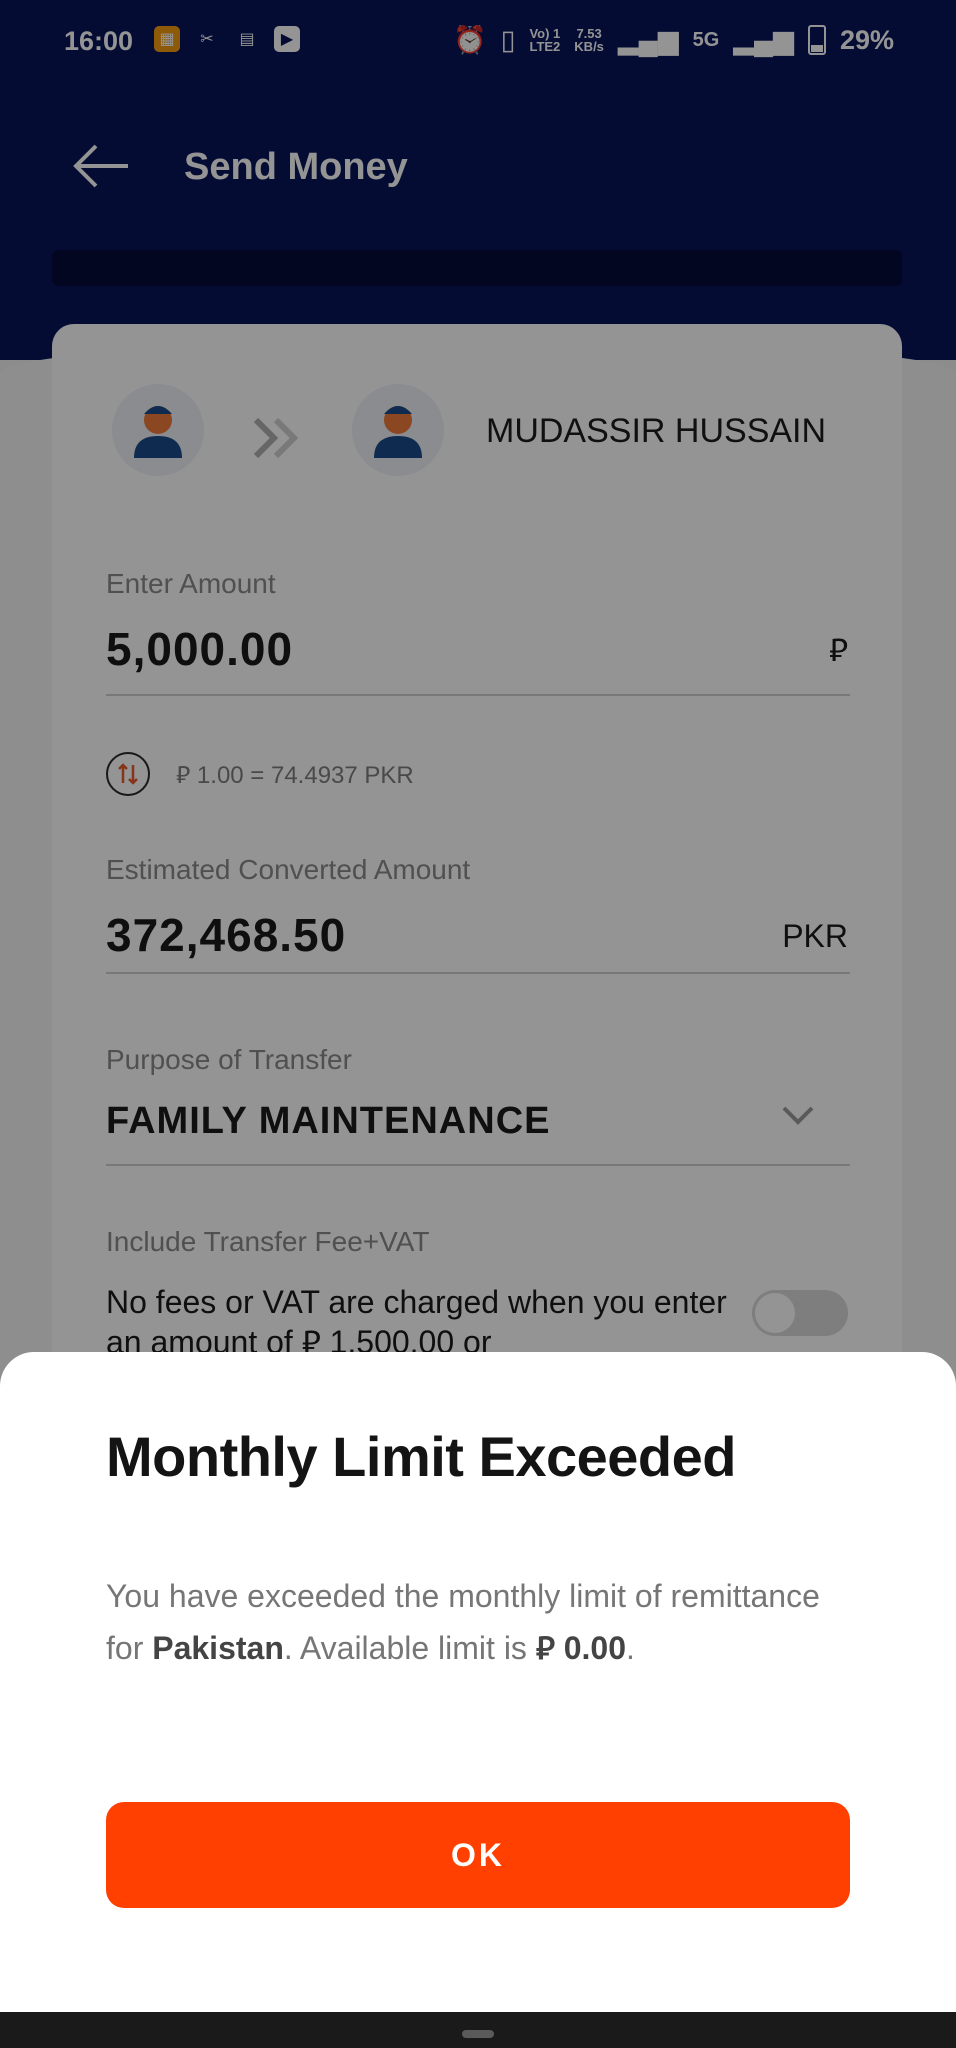  Describe the element at coordinates (478, 2034) in the screenshot. I see `home-indicator` at that location.